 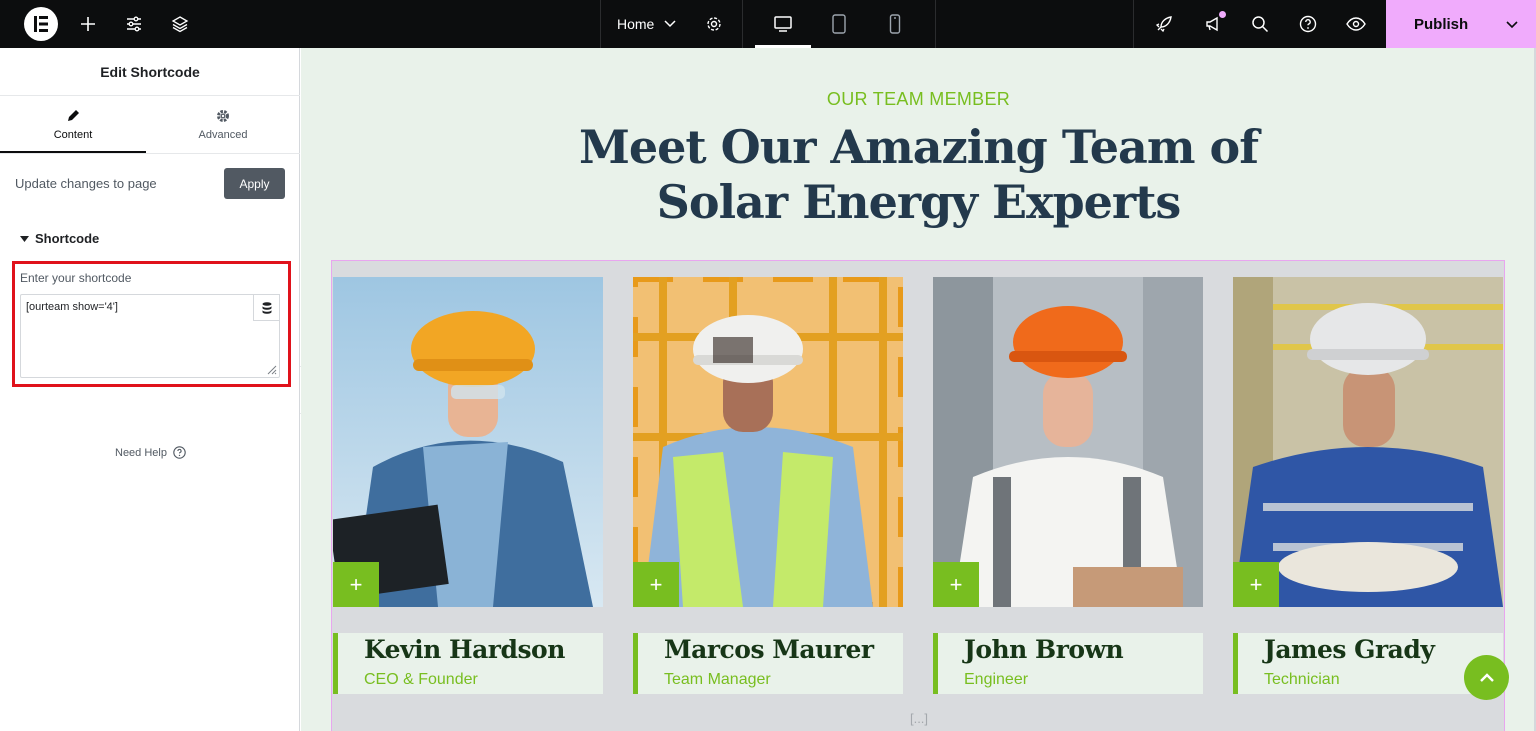 I want to click on search-button, so click(x=1260, y=24).